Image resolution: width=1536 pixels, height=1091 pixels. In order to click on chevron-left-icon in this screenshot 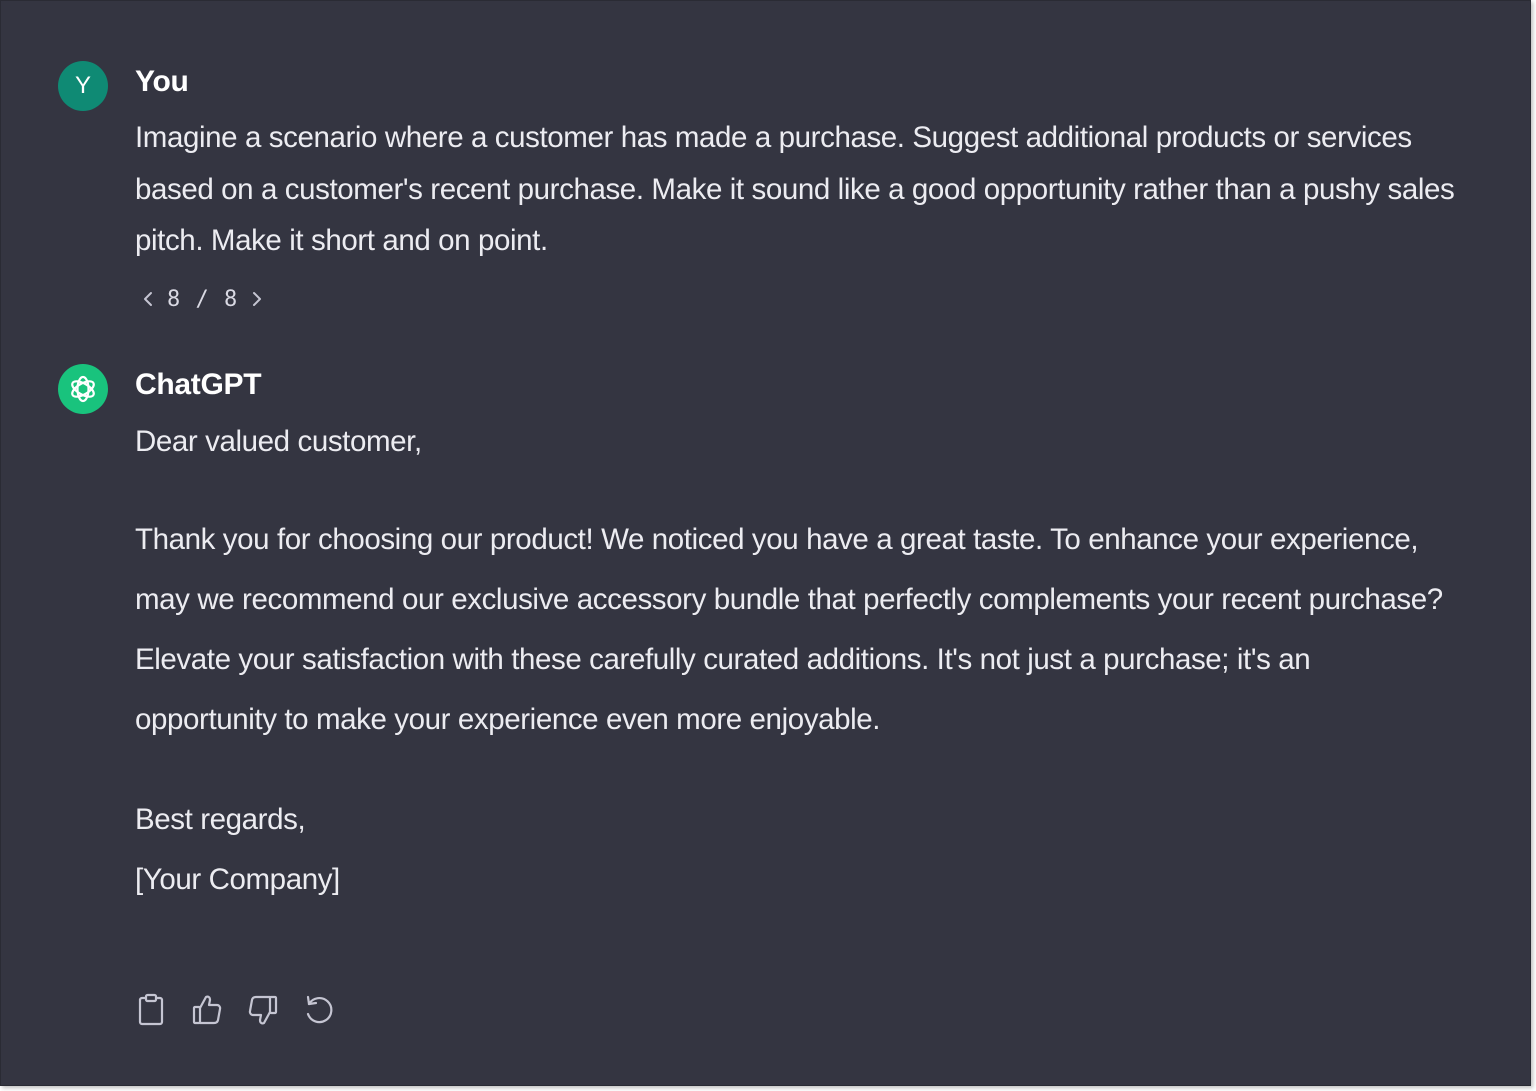, I will do `click(148, 299)`.